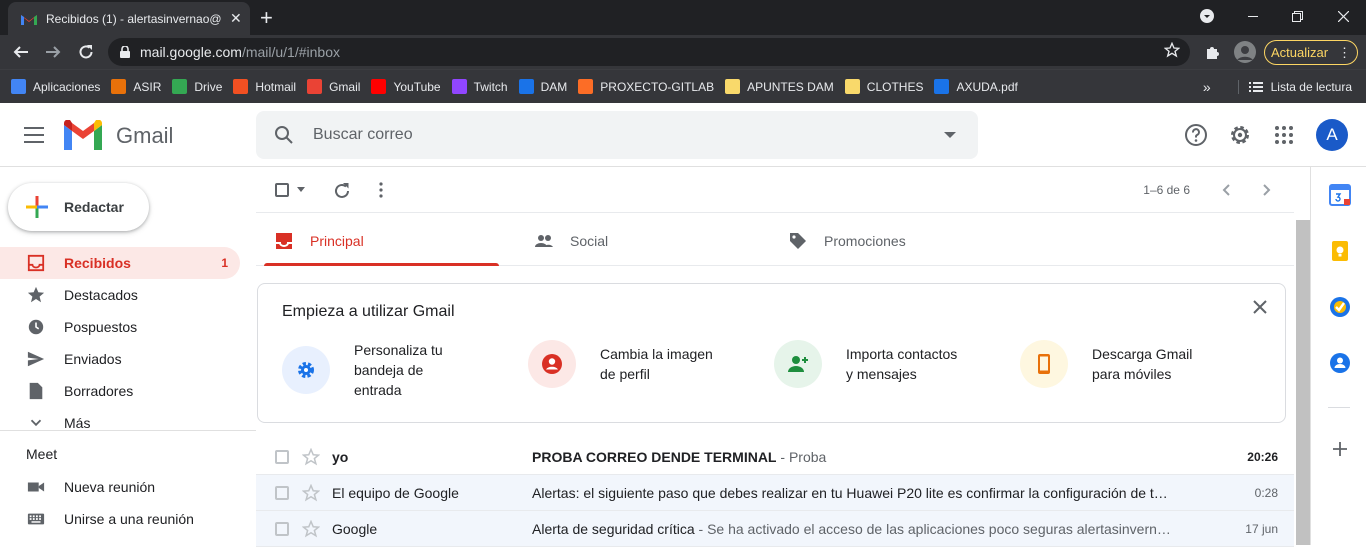 The image size is (1366, 547). I want to click on person-add-icon, so click(798, 364).